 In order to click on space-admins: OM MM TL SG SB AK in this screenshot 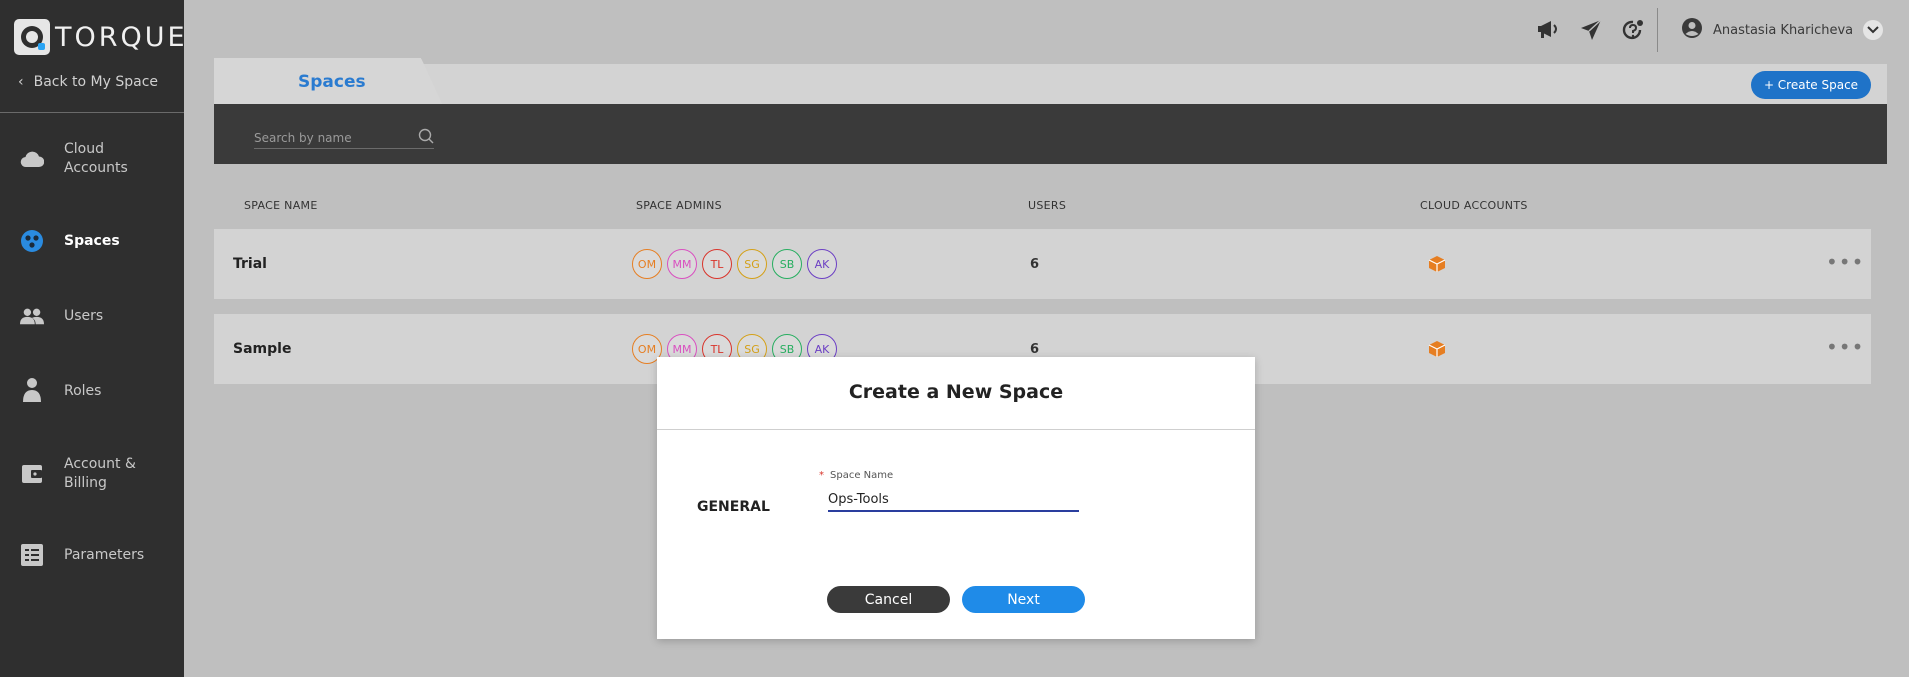, I will do `click(734, 264)`.